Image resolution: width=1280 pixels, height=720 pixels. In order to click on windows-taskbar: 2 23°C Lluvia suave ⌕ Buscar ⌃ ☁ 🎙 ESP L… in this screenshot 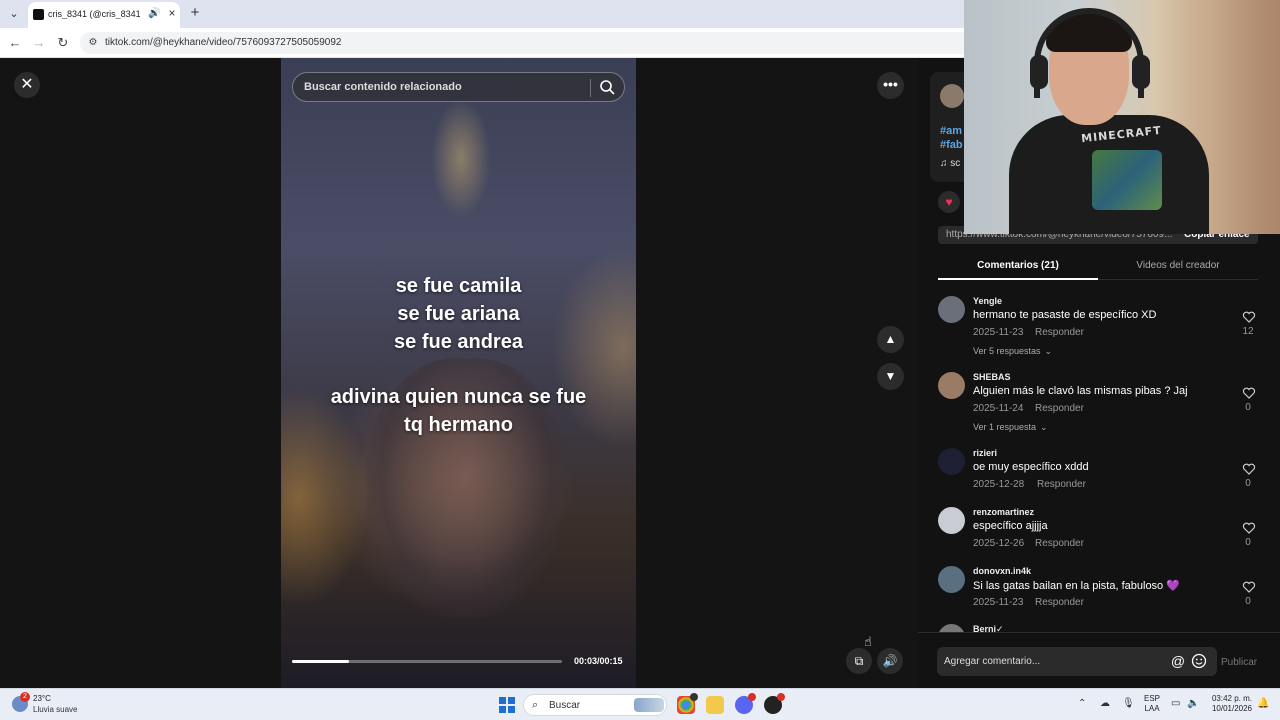, I will do `click(640, 704)`.